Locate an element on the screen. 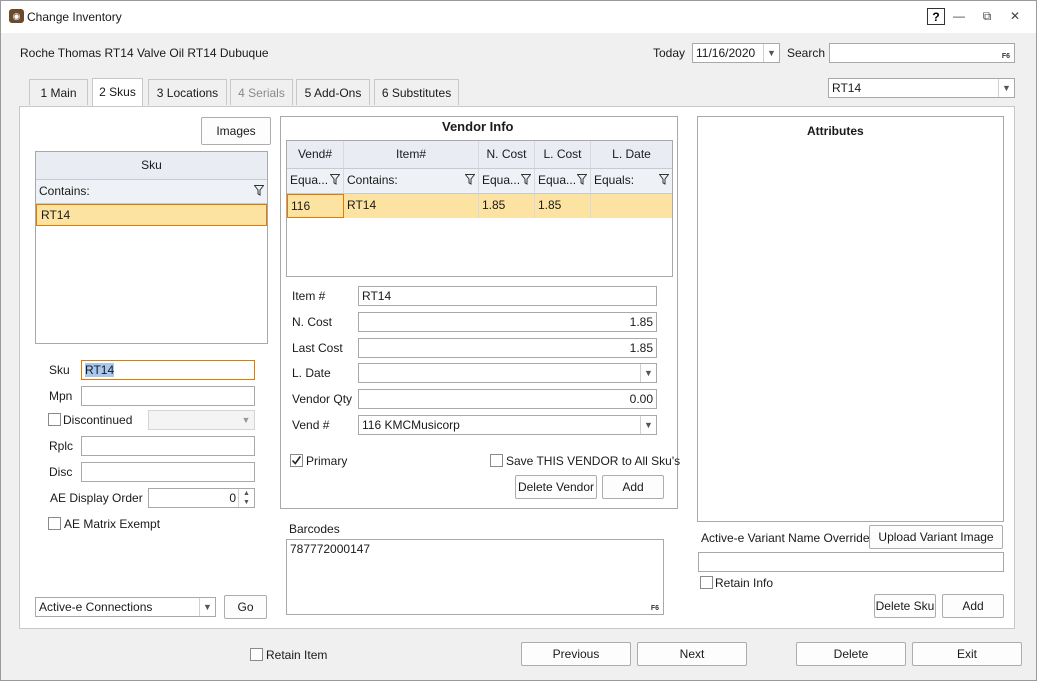 Image resolution: width=1037 pixels, height=681 pixels. ldate-field: ▼ is located at coordinates (507, 373).